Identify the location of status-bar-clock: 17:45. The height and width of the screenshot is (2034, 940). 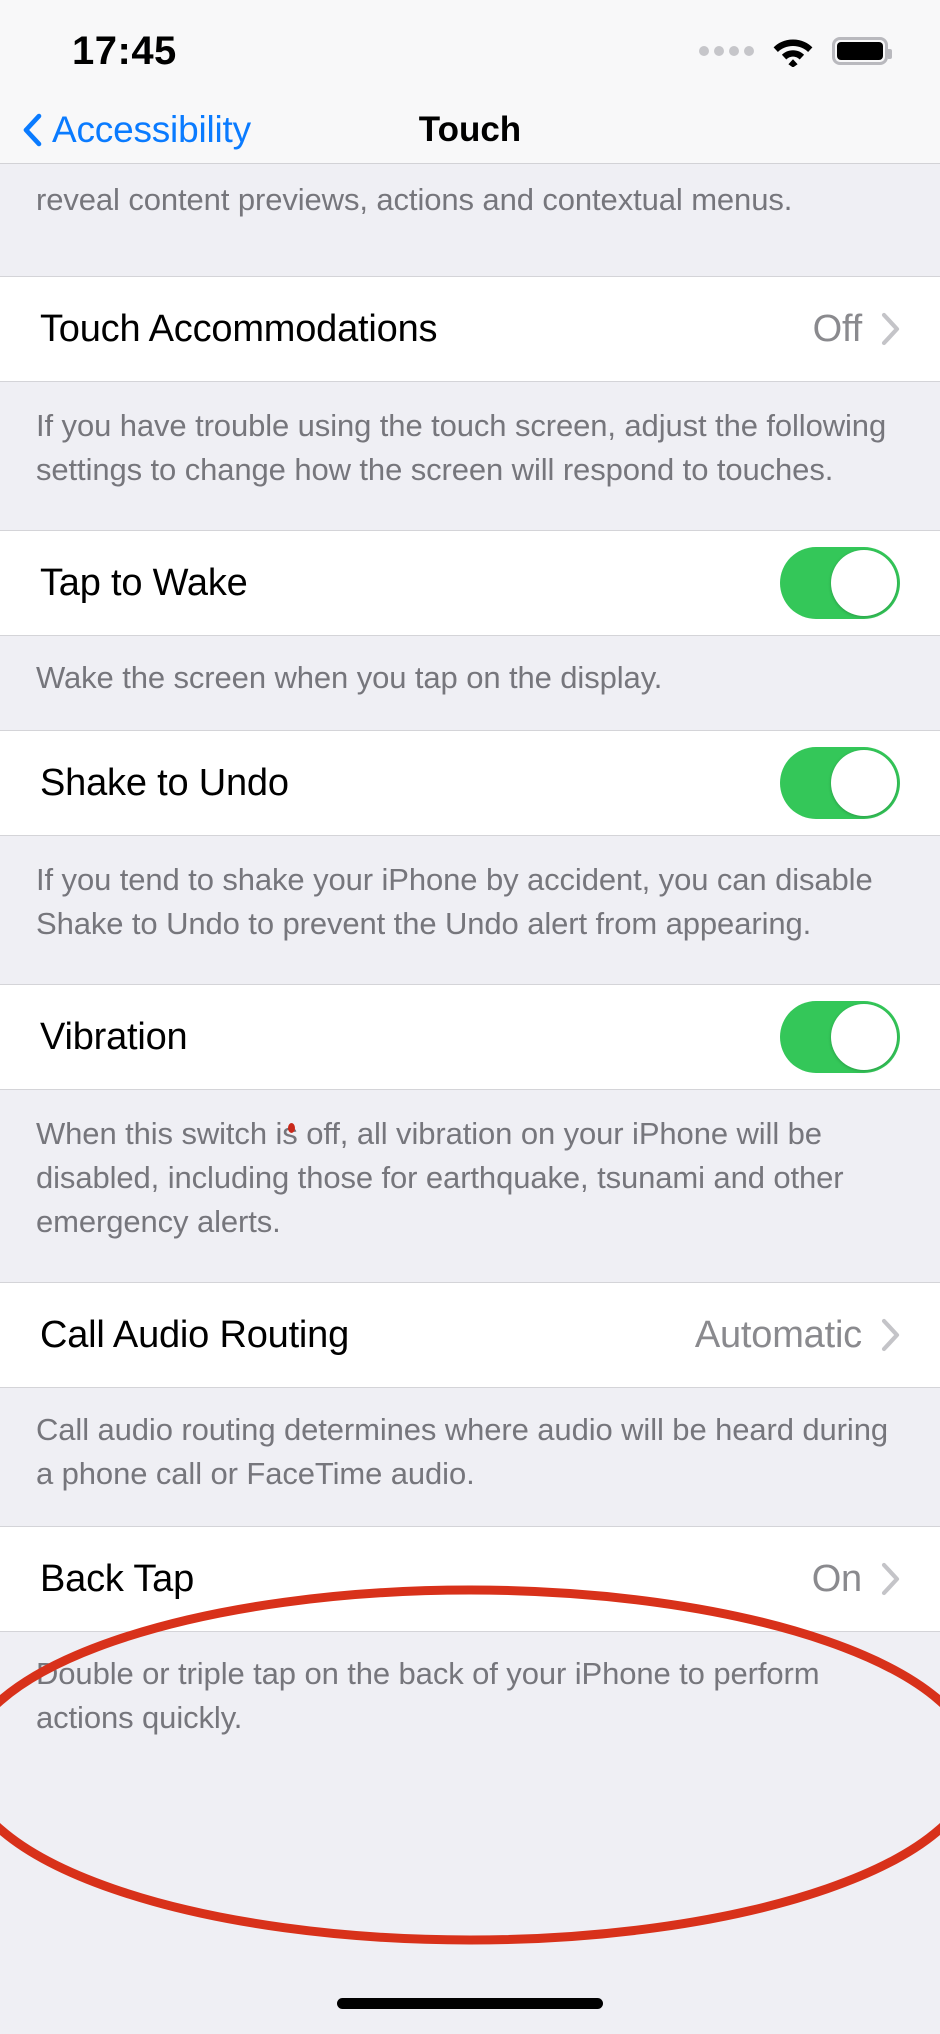
(124, 50).